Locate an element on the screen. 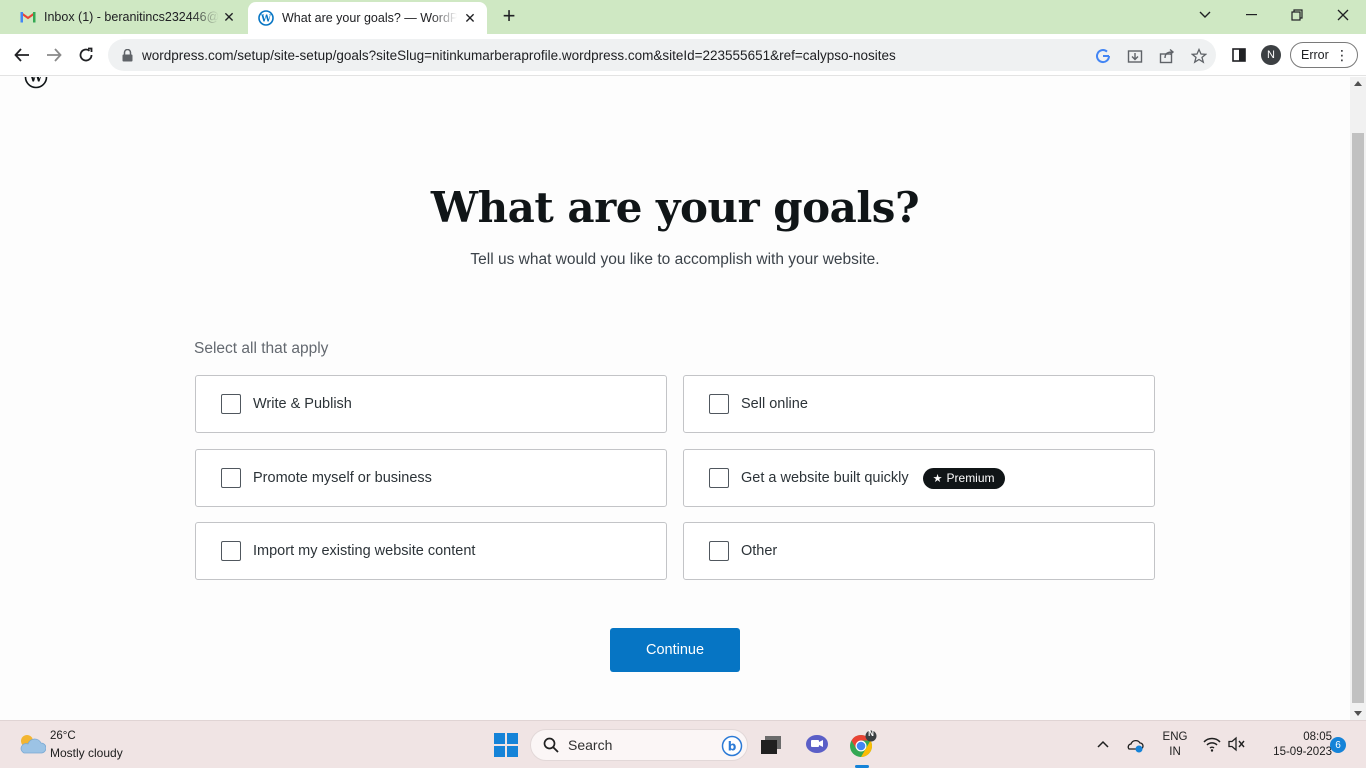 This screenshot has width=1366, height=768. goal-option-import: Import my existing website content is located at coordinates (431, 551).